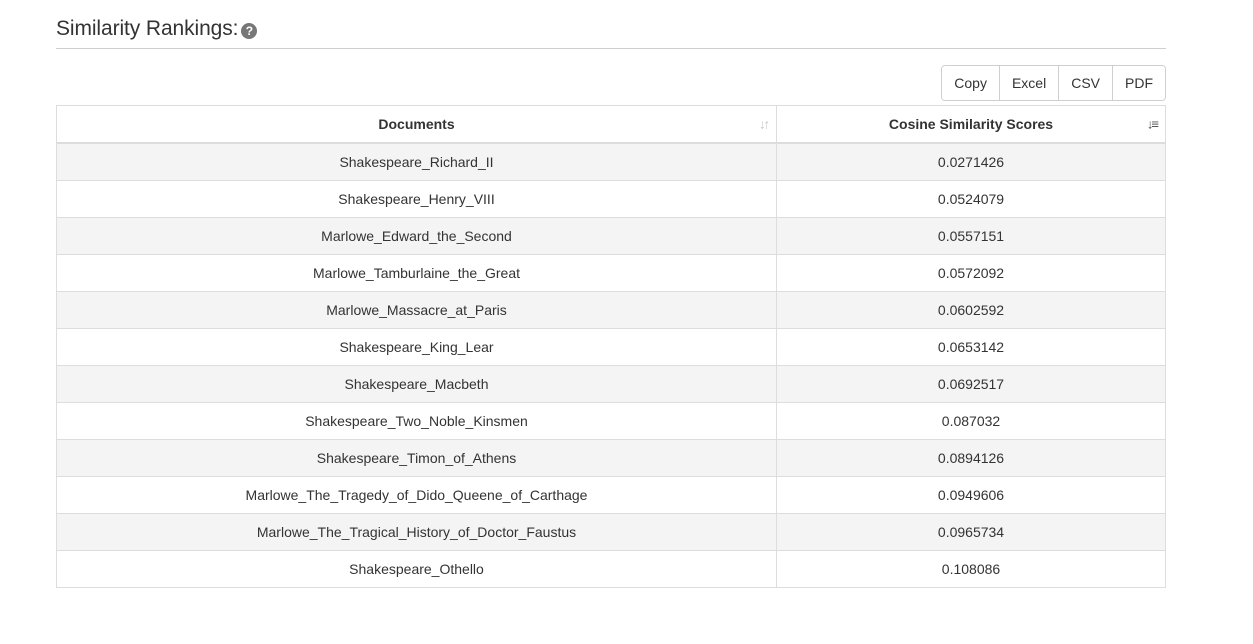 The width and height of the screenshot is (1253, 644). I want to click on score-cell: 0.0965734, so click(971, 532).